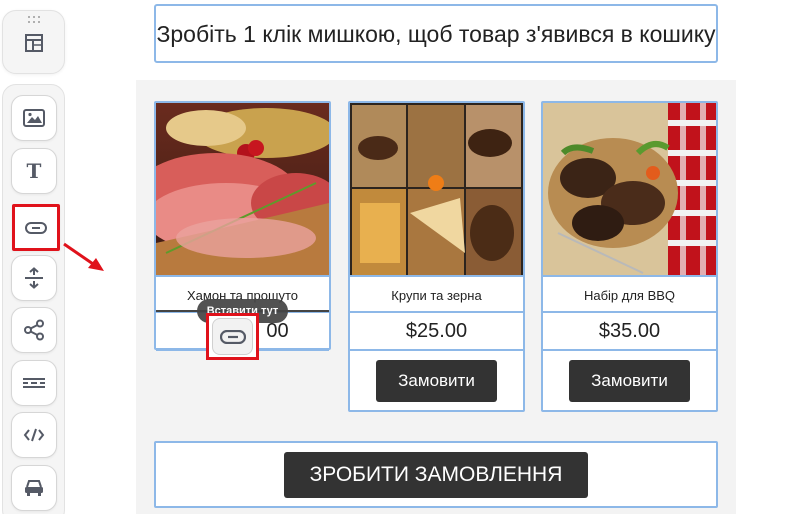 The height and width of the screenshot is (514, 799). I want to click on blocks-panel-handle, so click(33, 42).